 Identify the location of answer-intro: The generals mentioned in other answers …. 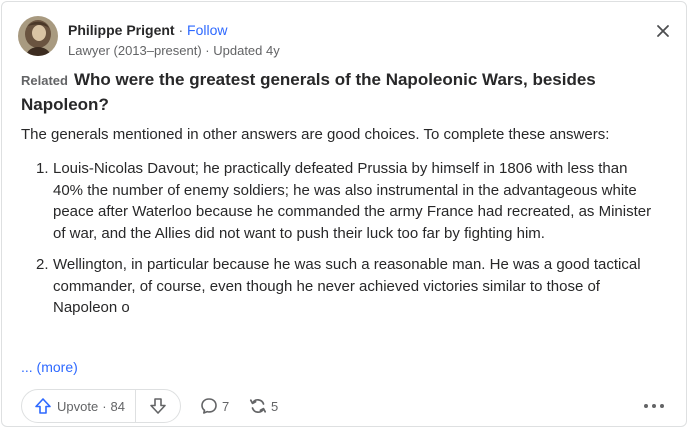
(315, 134).